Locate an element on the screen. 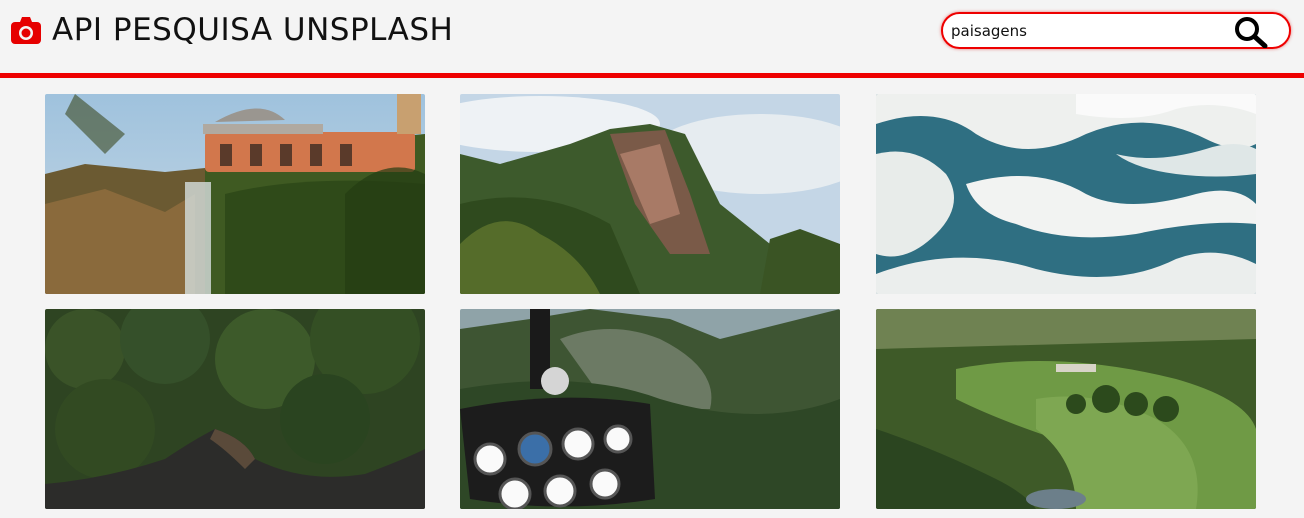 The height and width of the screenshot is (518, 1304). photo-card-mountain-peak is located at coordinates (650, 194).